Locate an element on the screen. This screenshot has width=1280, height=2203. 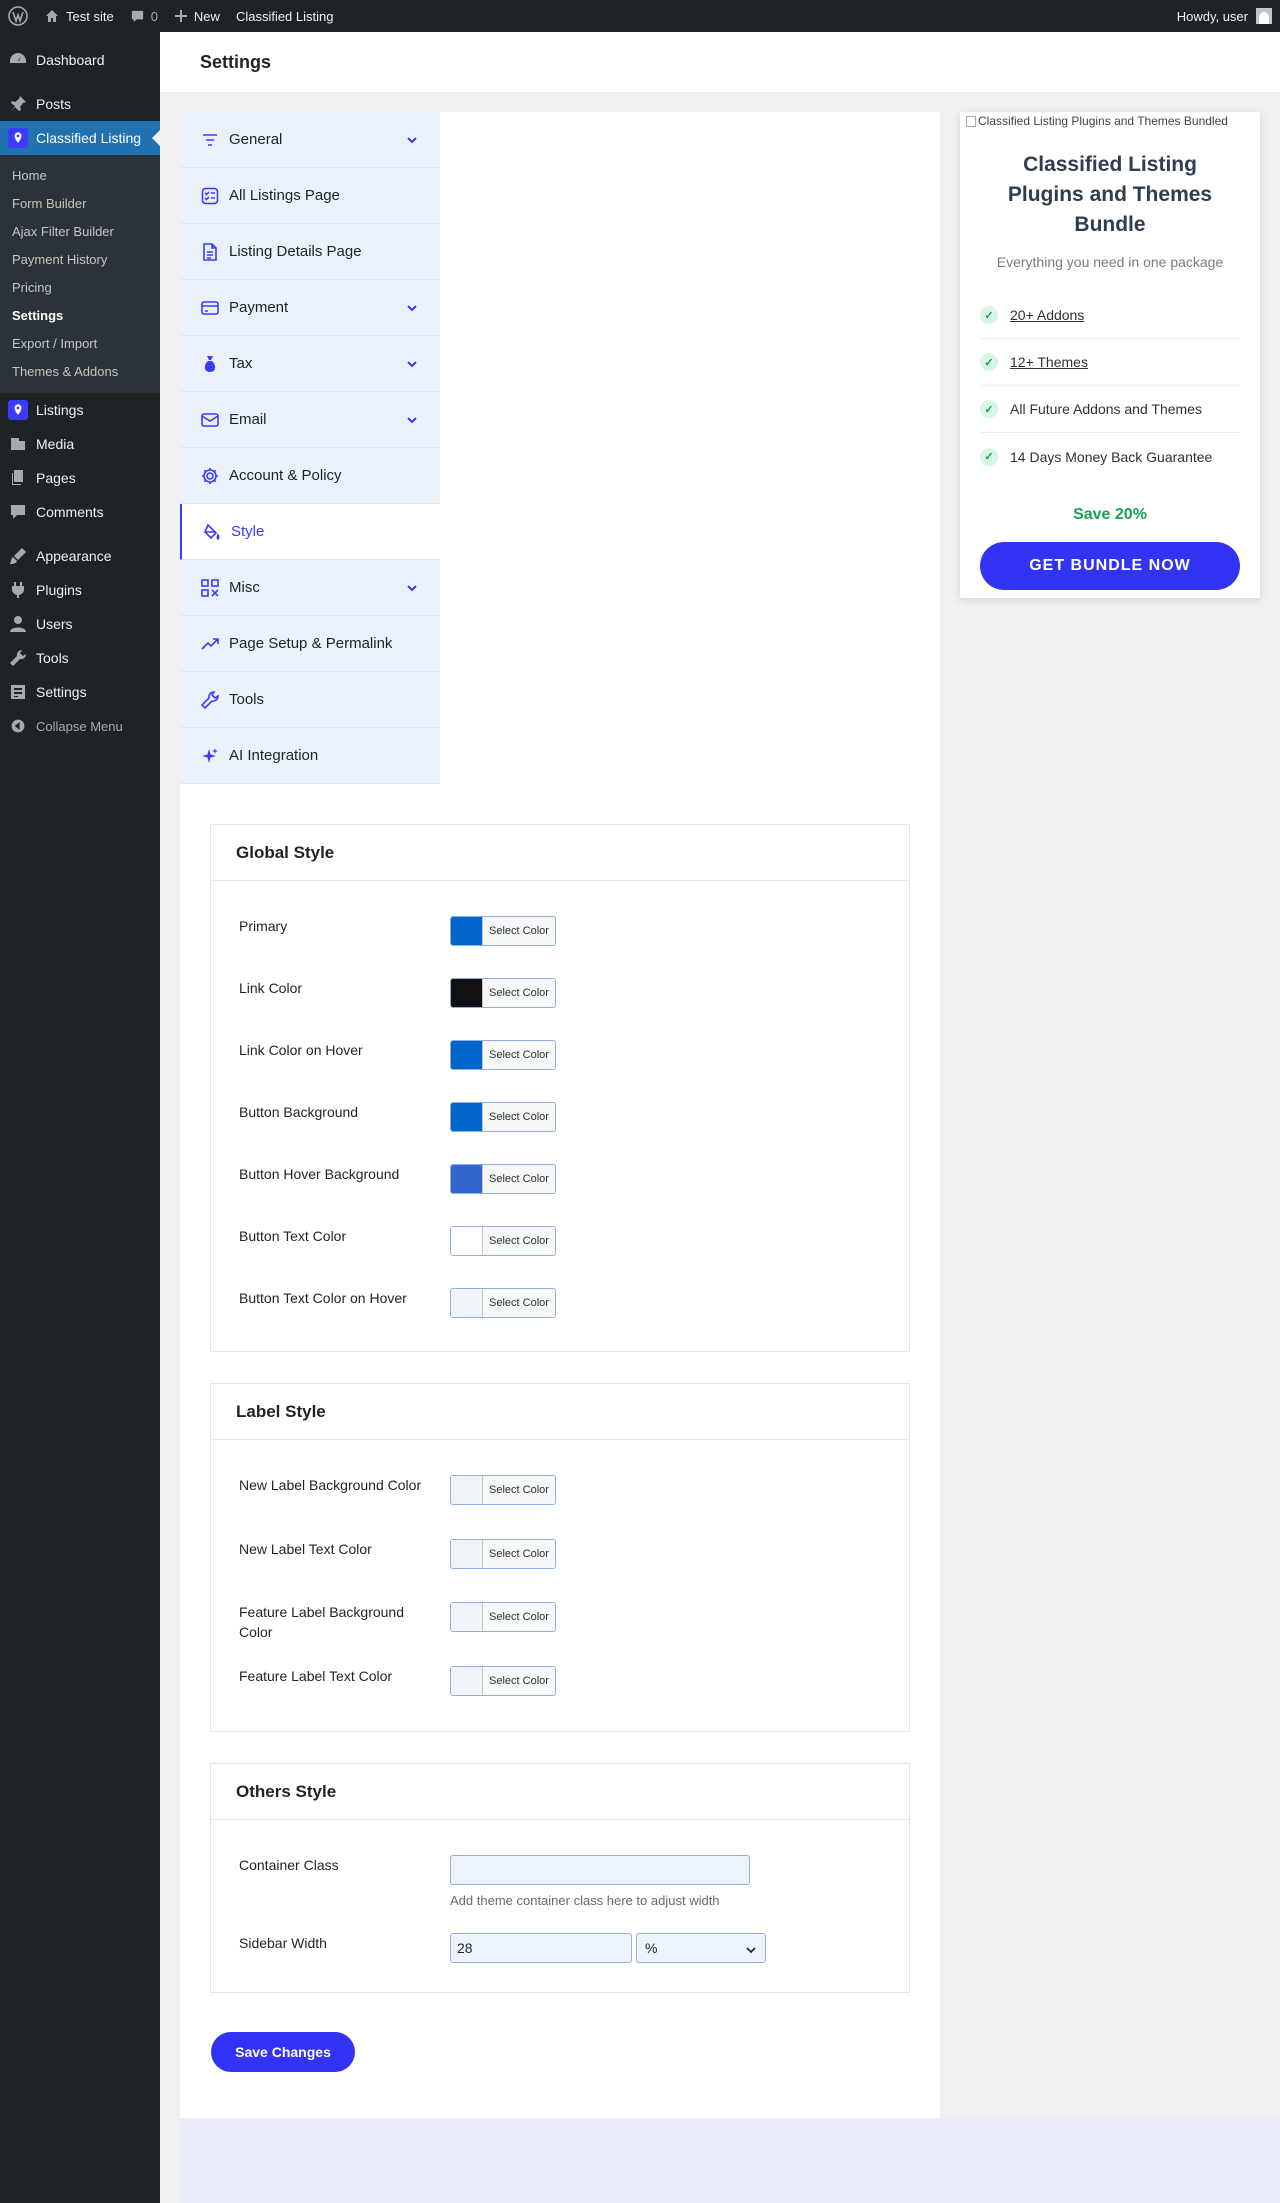
container-class-input is located at coordinates (600, 1870).